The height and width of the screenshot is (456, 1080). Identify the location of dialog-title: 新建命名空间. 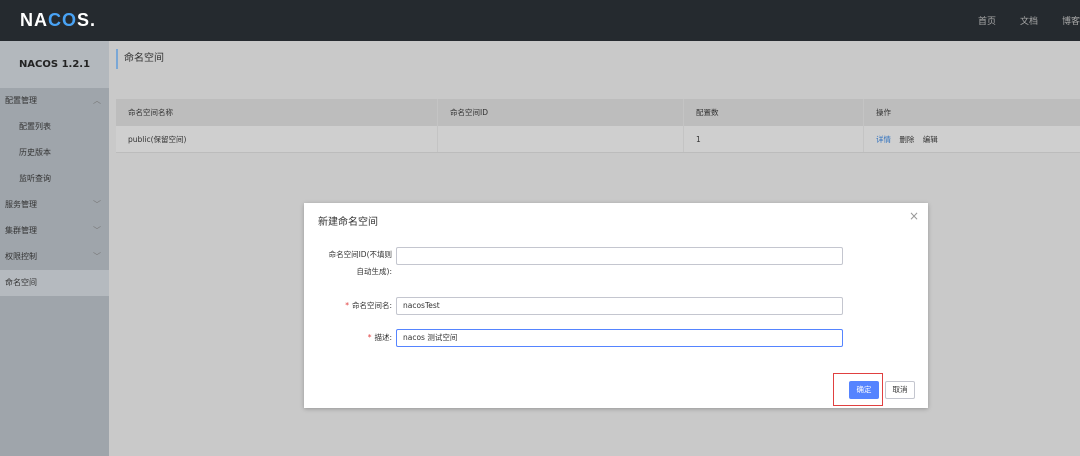
(348, 222).